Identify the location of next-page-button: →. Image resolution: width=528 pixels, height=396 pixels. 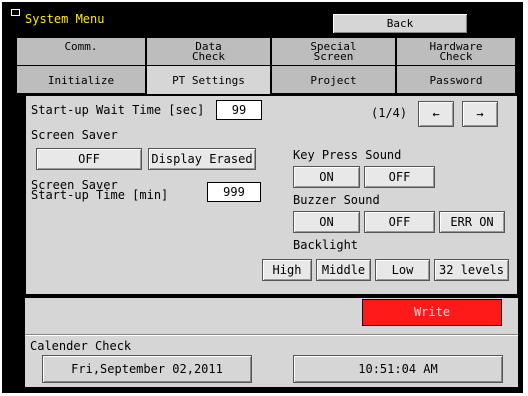
(480, 114).